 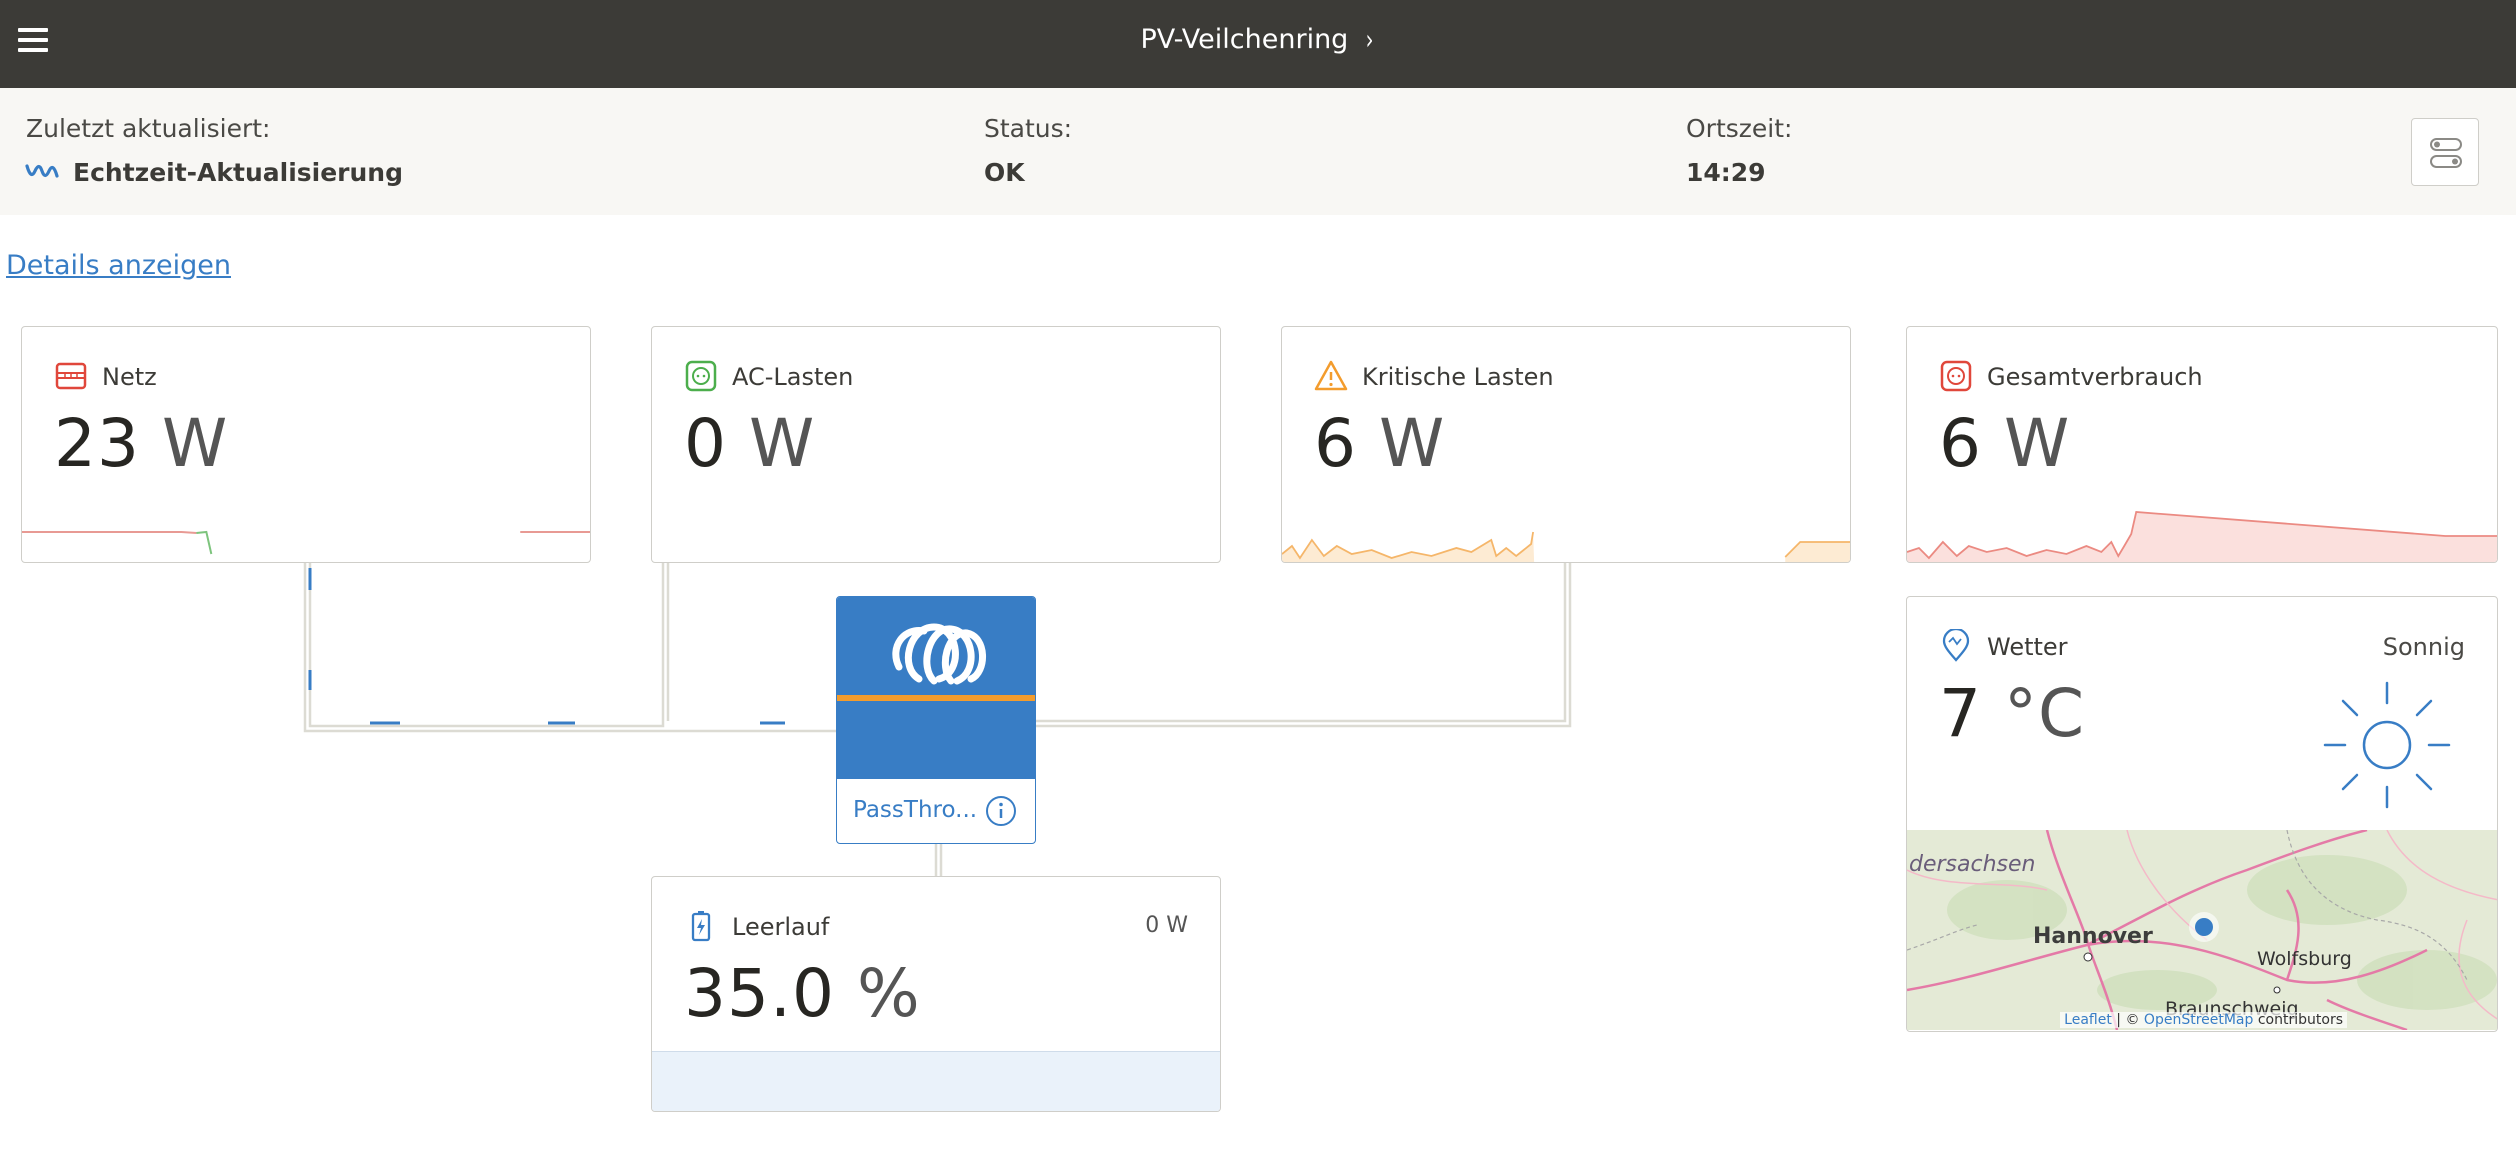 I want to click on sun-icon, so click(x=2387, y=745).